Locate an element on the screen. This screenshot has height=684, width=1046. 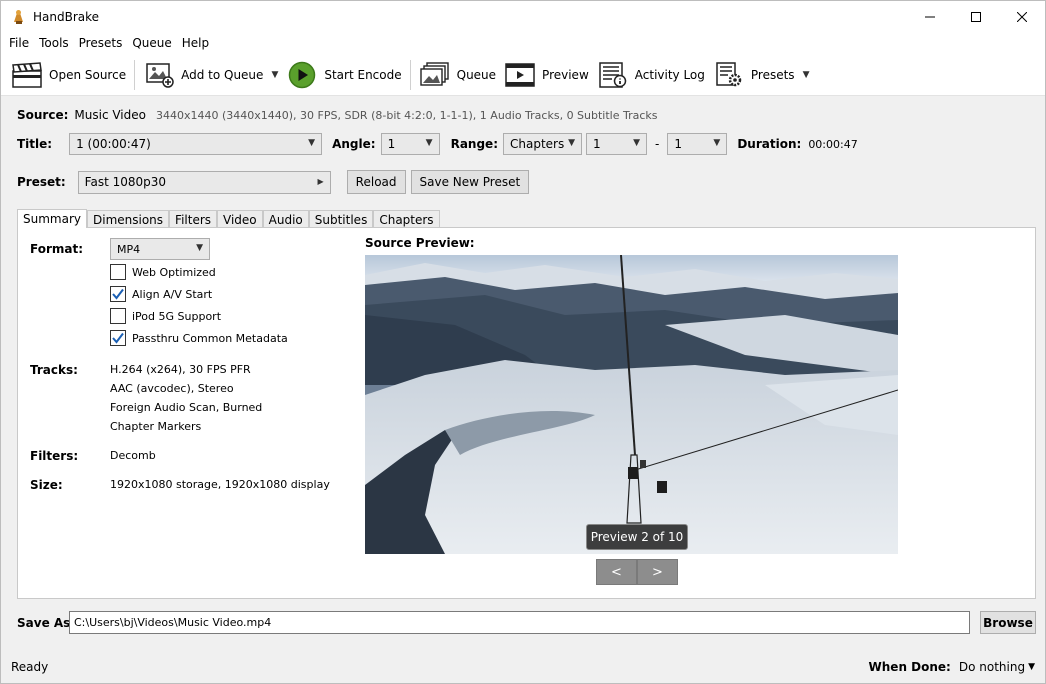
activity-log-label: Activity Log is located at coordinates (669, 74).